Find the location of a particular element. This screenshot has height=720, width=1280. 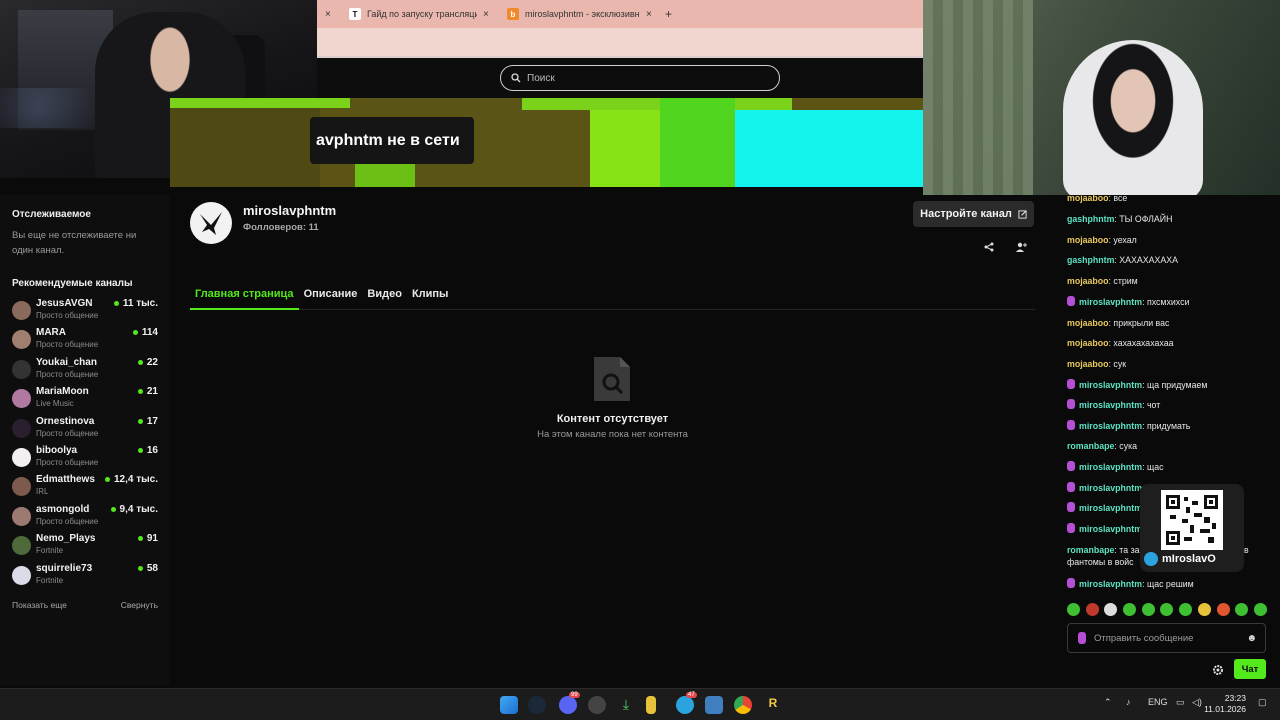

browser-tab-guide: T Гайд по запуску трансляций н × is located at coordinates (419, 14).